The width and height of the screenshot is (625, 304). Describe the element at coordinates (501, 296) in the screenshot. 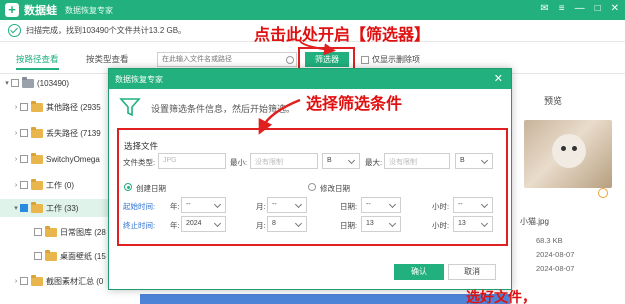

I see `annotation-after-choose: 选好文件，` at that location.